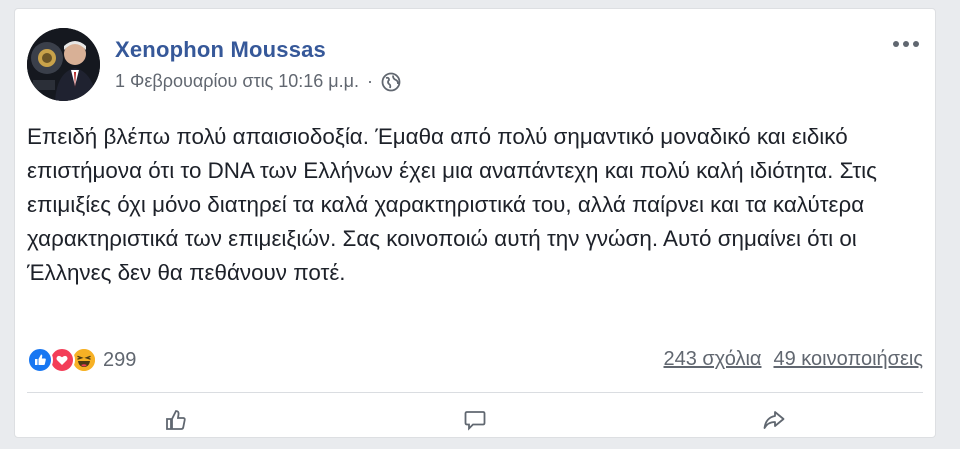 The image size is (960, 449). I want to click on share-action-button, so click(773, 429).